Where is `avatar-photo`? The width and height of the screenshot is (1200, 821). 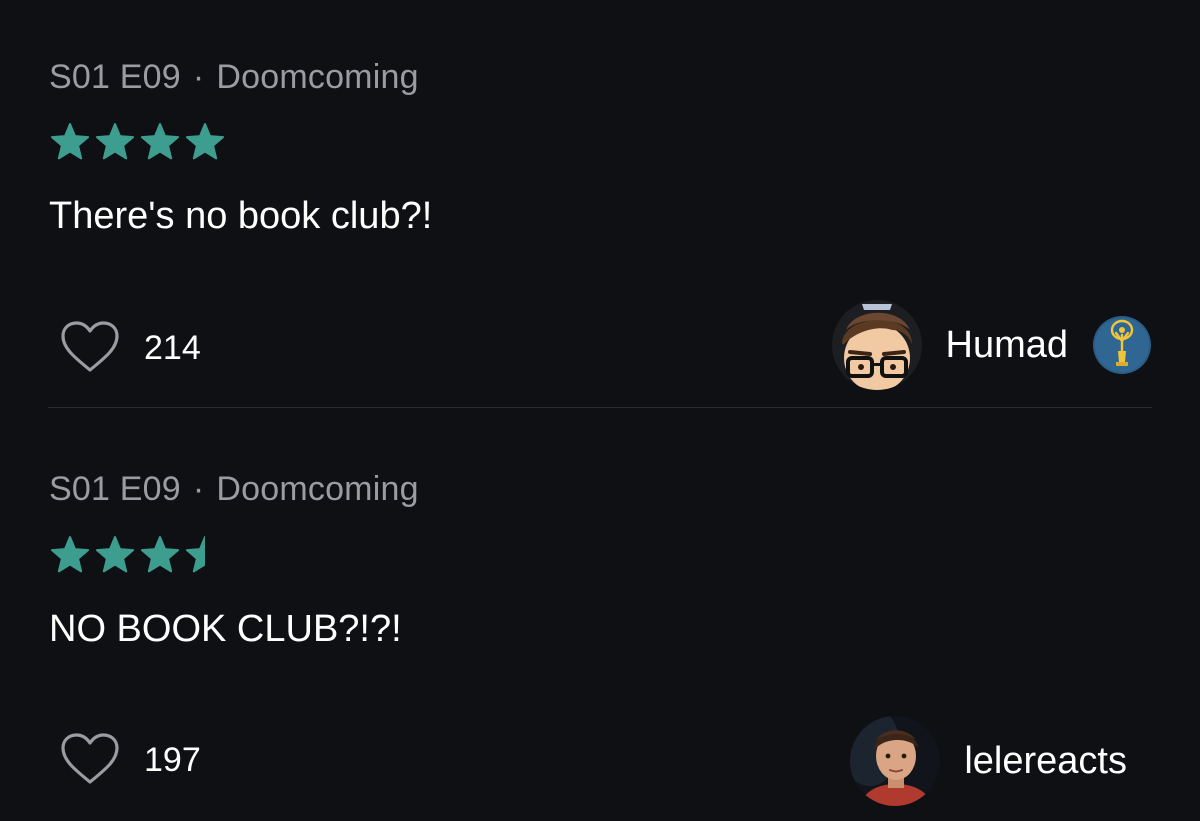
avatar-photo is located at coordinates (895, 761).